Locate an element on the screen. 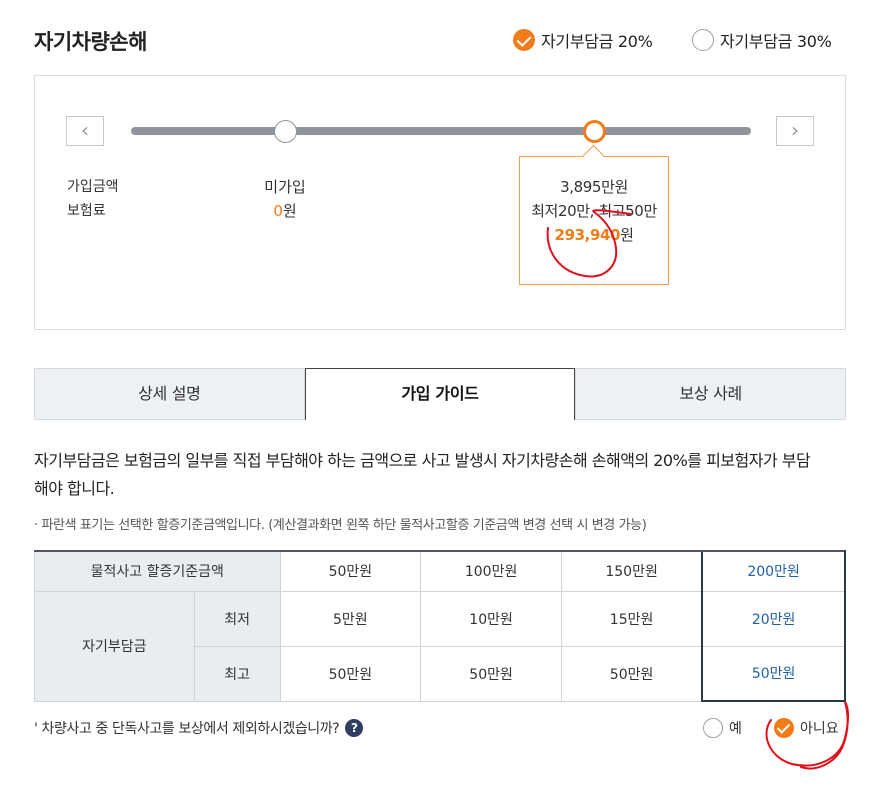 The image size is (884, 788). table-col-header-selected: 200만원 is located at coordinates (773, 571).